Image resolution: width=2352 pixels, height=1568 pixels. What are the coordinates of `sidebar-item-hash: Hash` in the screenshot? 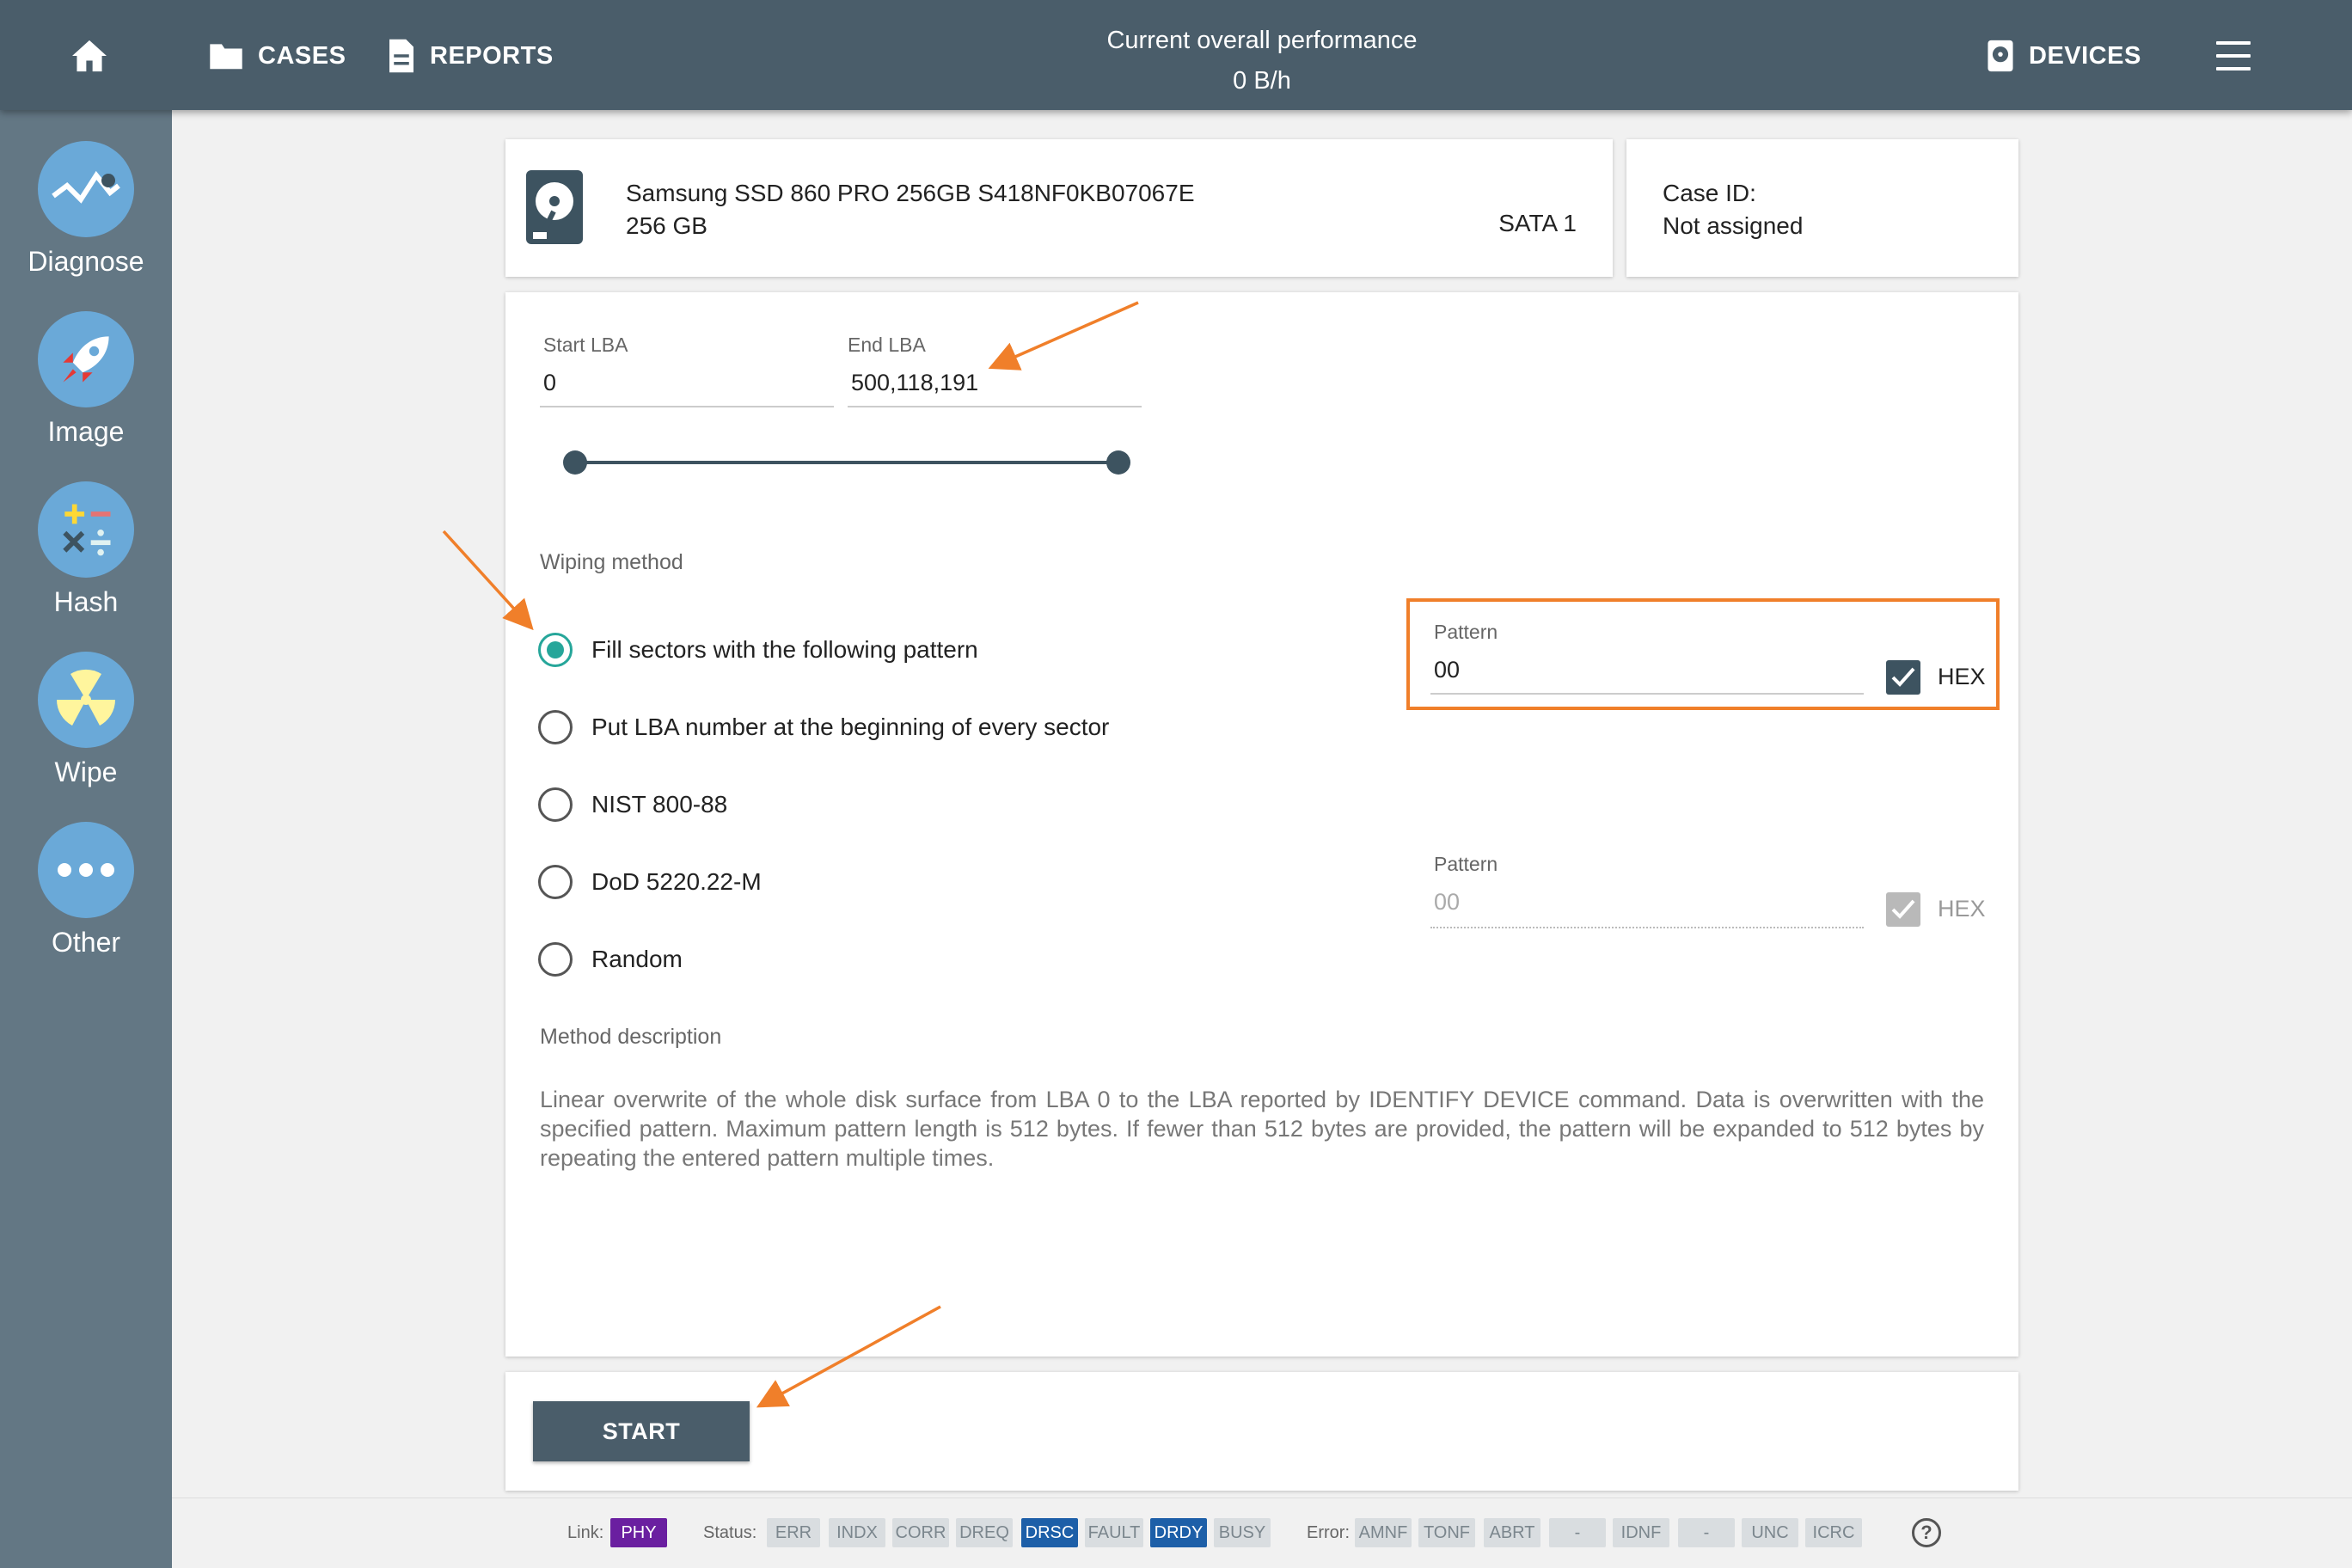 It's located at (86, 549).